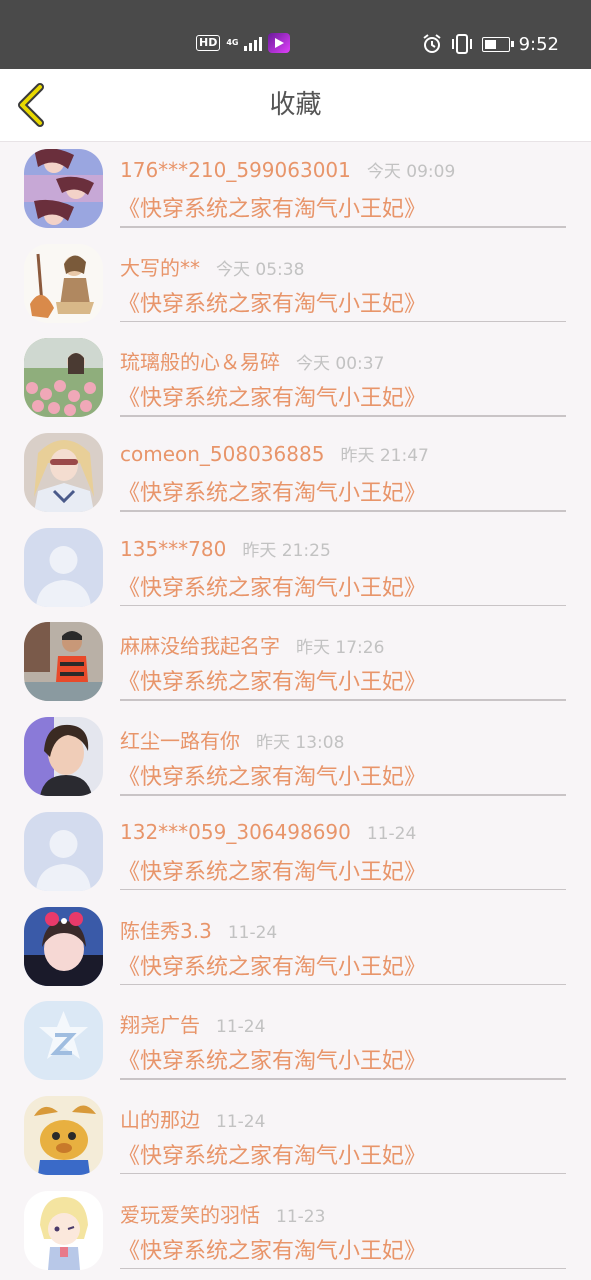  I want to click on qq-default-icon, so click(63, 1041).